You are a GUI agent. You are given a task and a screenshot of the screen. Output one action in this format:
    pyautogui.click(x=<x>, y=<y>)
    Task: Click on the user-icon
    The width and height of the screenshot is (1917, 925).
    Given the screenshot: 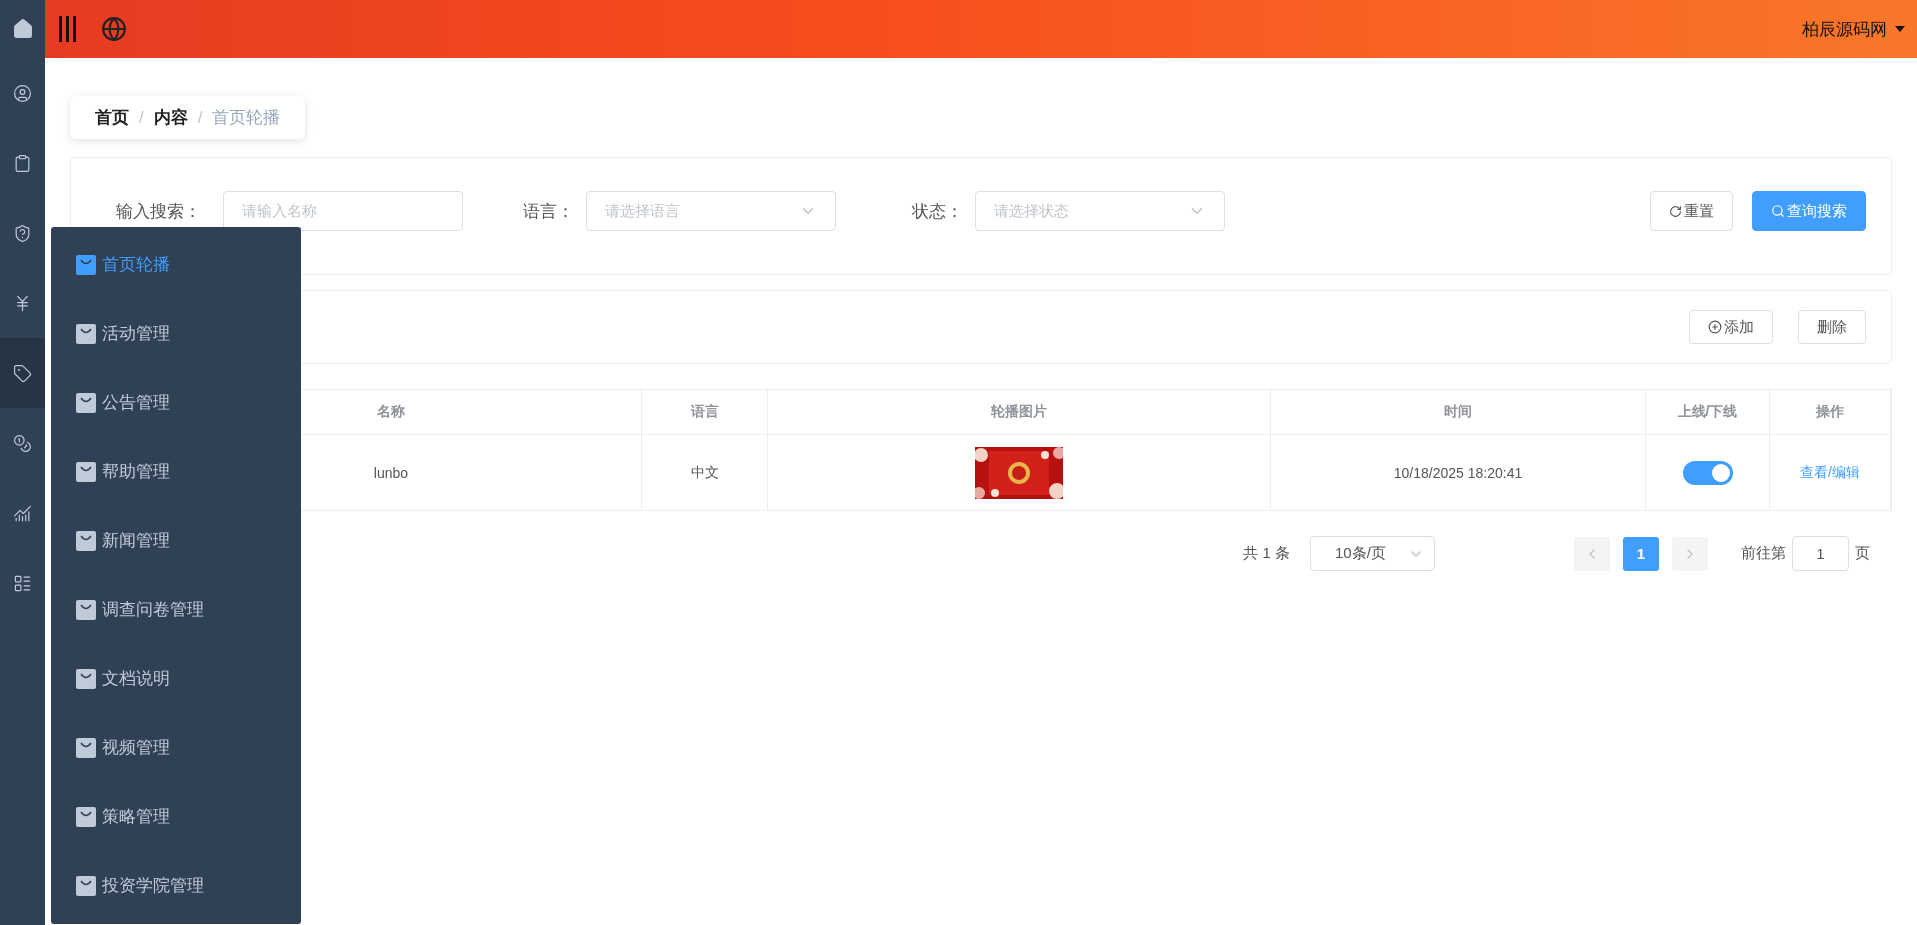 What is the action you would take?
    pyautogui.click(x=22, y=93)
    